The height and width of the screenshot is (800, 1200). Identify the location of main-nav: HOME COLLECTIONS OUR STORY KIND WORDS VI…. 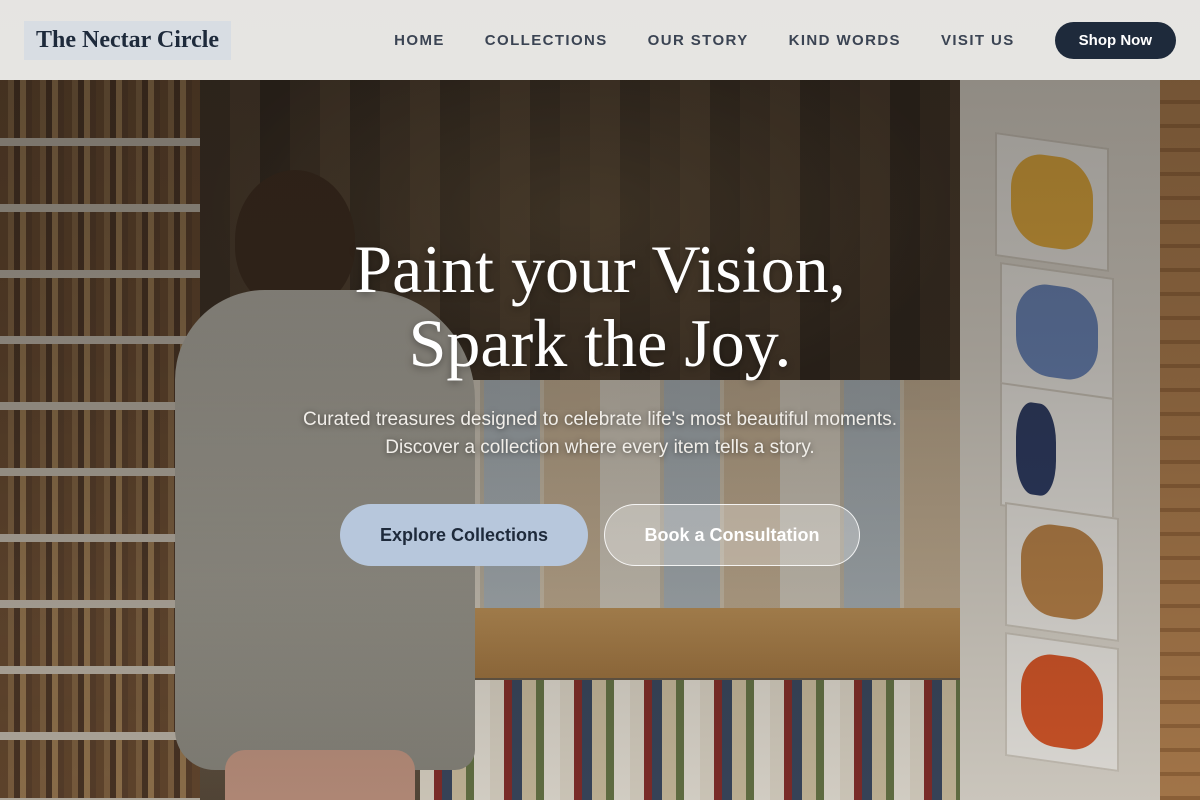
(704, 40).